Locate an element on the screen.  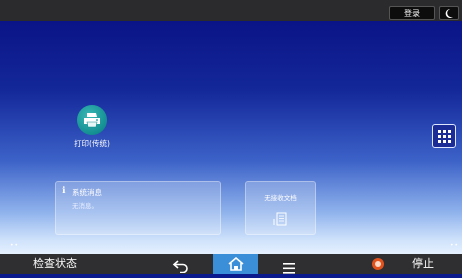
top-status-bar: 登录 is located at coordinates (231, 10).